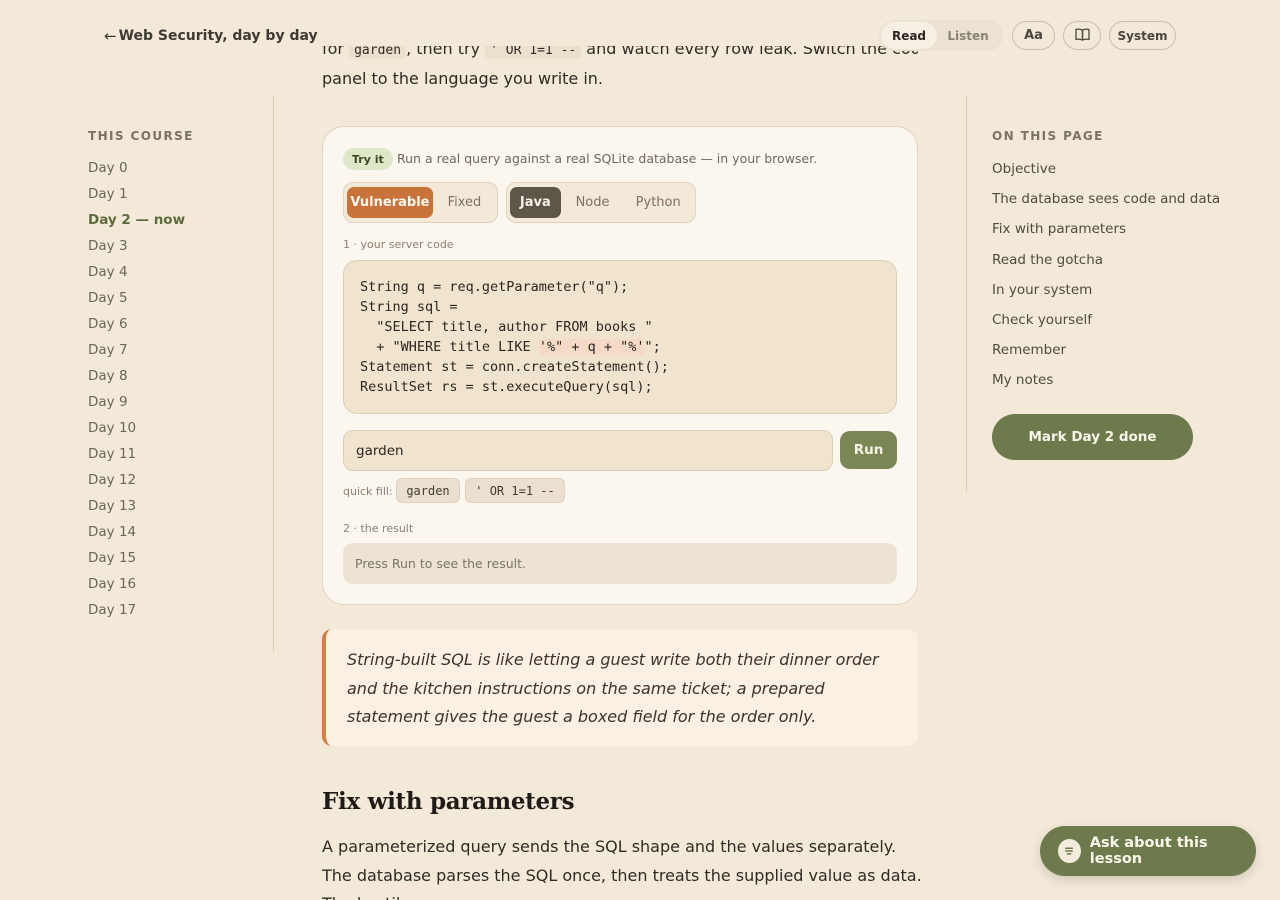  I want to click on quick-fill-chip: ' OR 1=1 --, so click(515, 490).